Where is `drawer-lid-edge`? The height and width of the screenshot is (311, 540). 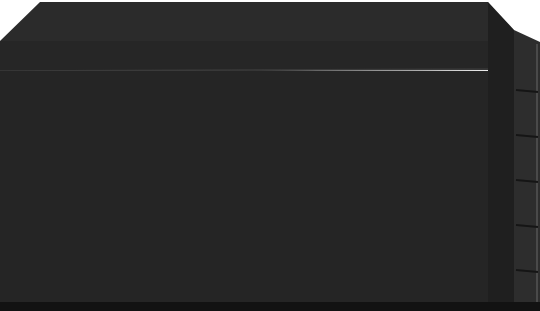 drawer-lid-edge is located at coordinates (257, 56).